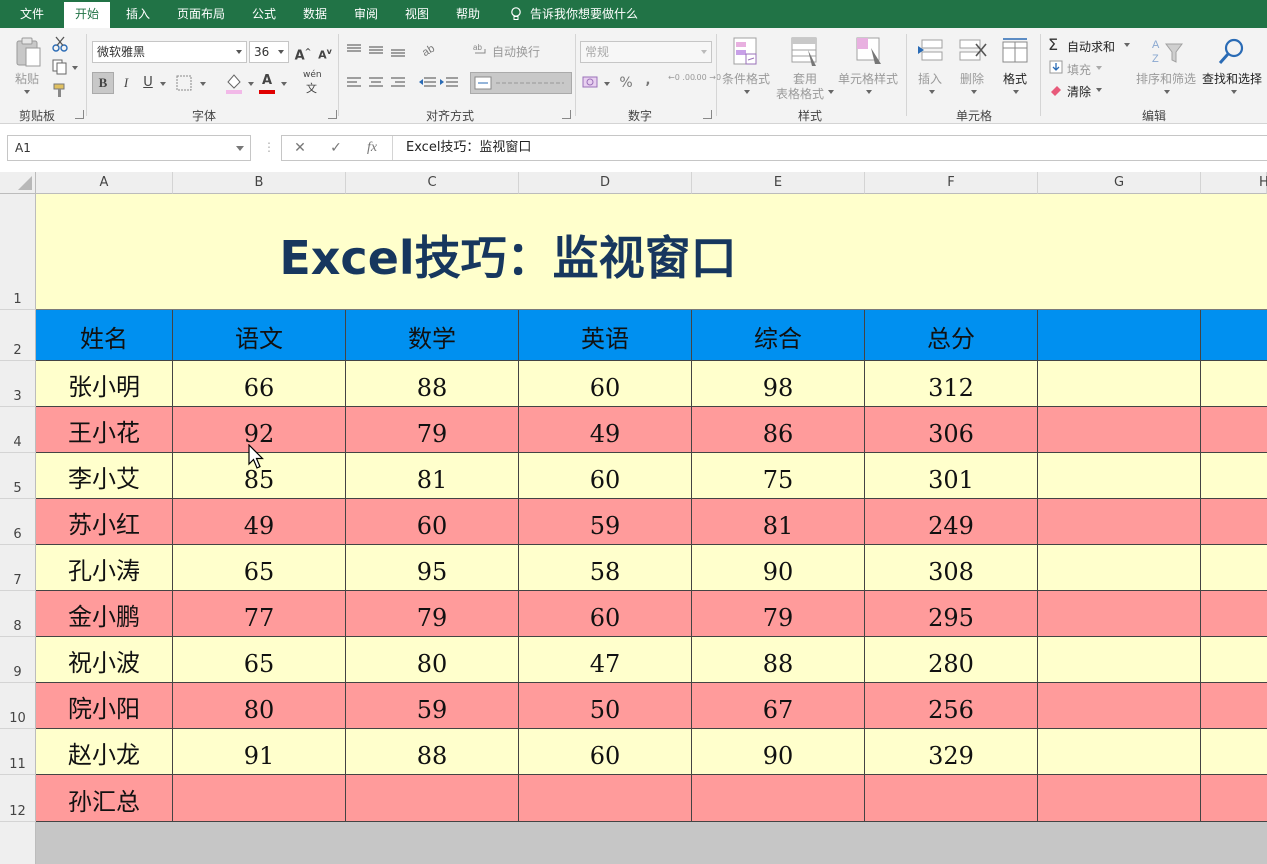  Describe the element at coordinates (79, 114) in the screenshot. I see `clipboard-launcher-icon` at that location.